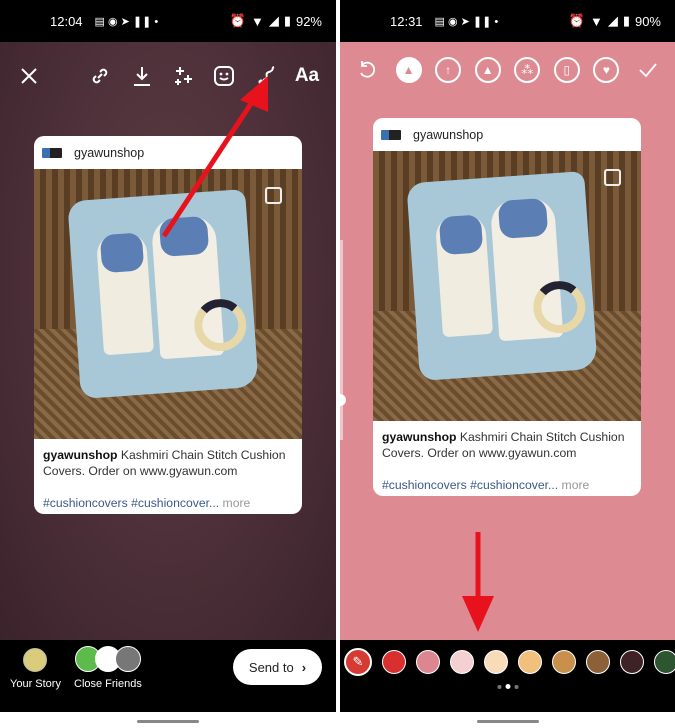  I want to click on marker-tool-button: ▲, so click(487, 70).